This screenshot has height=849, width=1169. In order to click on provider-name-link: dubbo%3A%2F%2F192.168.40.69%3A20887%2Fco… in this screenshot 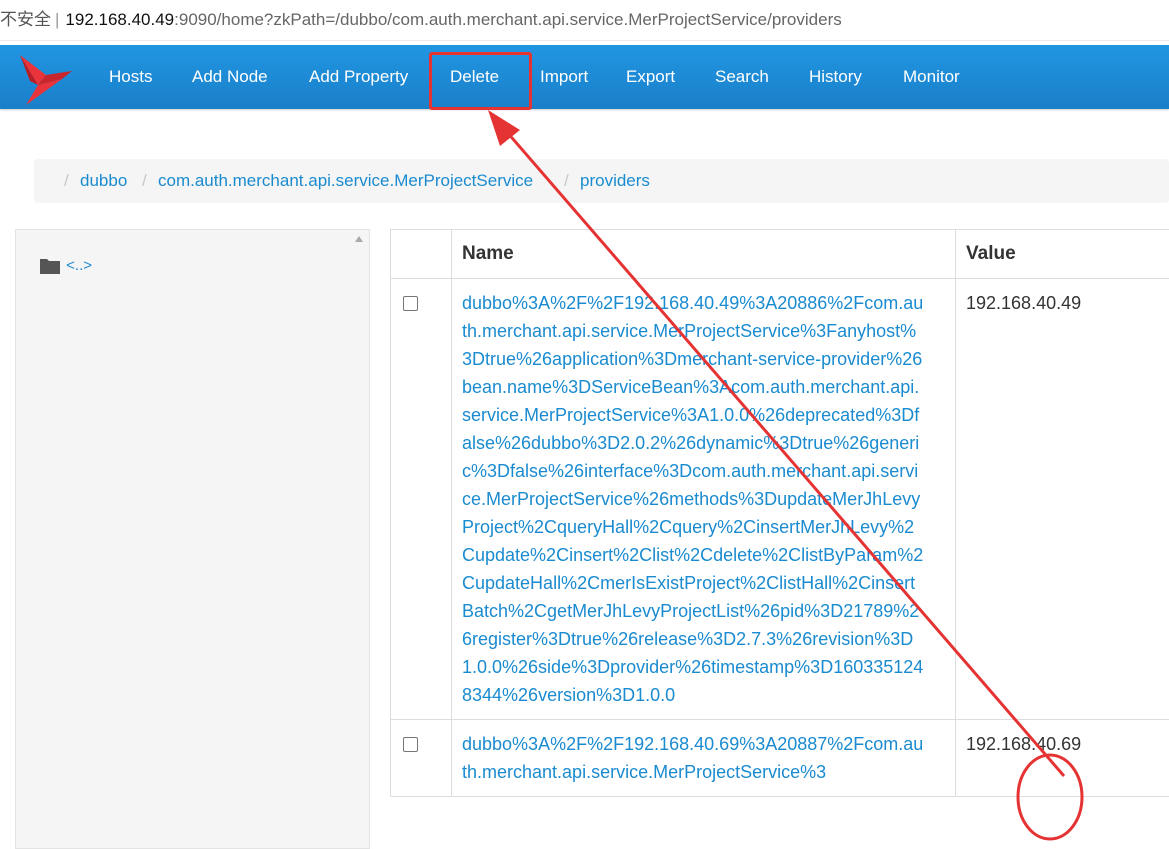, I will do `click(693, 758)`.